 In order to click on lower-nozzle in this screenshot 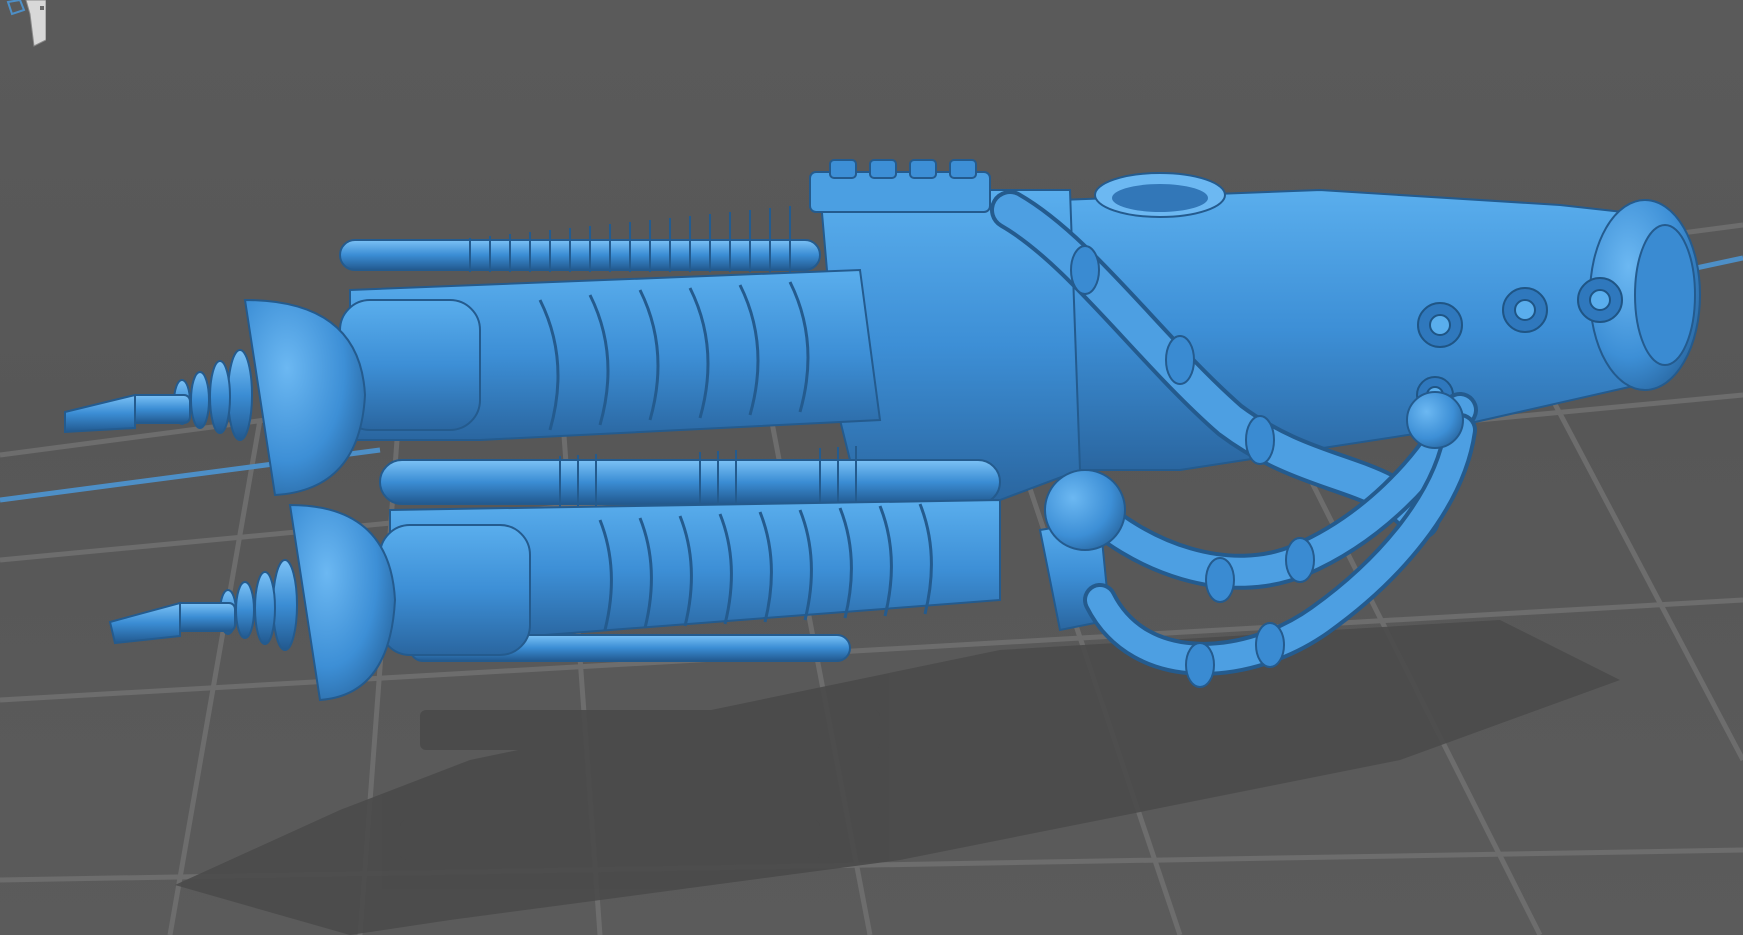, I will do `click(203, 605)`.